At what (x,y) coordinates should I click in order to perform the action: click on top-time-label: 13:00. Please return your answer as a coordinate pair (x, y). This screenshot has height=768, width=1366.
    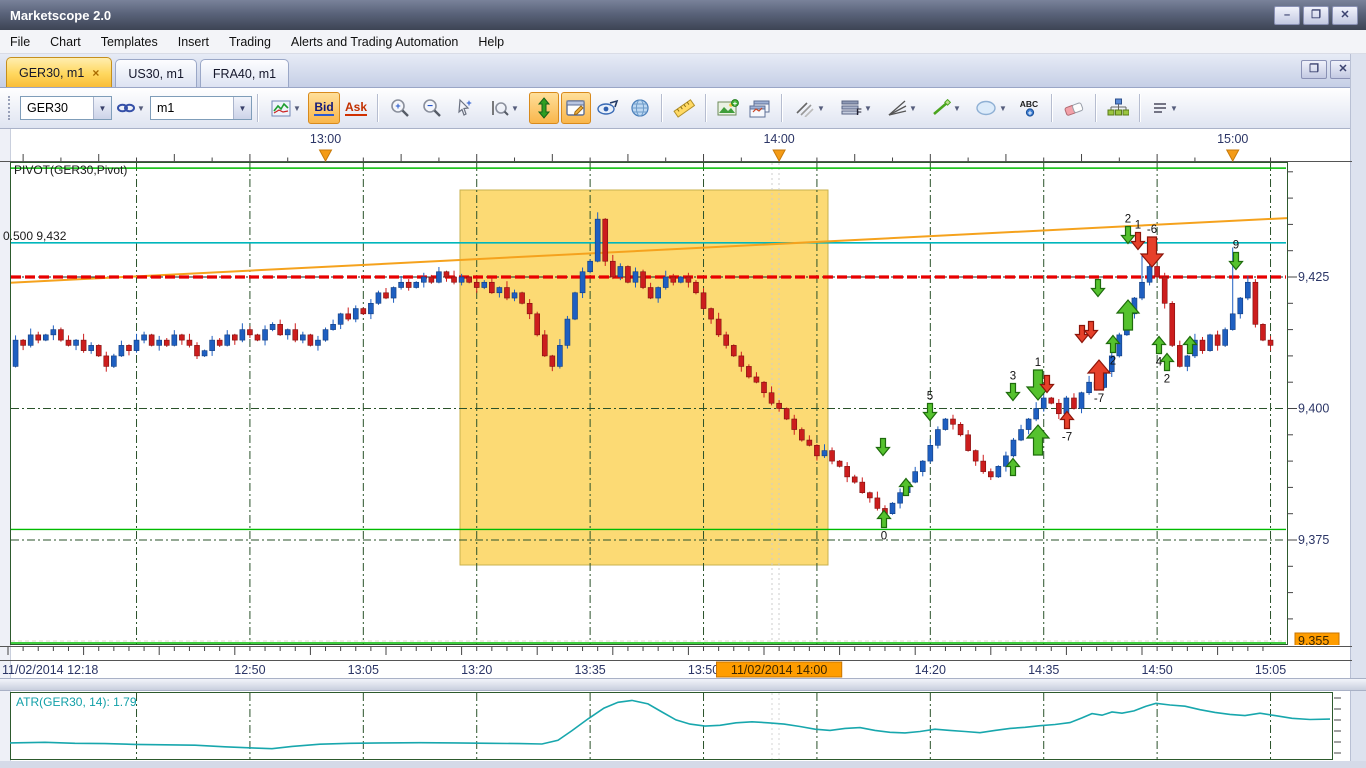
    Looking at the image, I should click on (325, 139).